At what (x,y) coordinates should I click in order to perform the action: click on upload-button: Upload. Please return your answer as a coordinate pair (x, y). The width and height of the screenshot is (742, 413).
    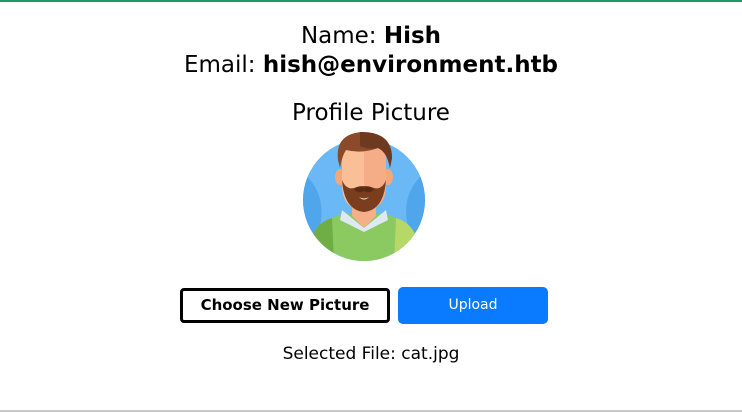
    Looking at the image, I should click on (473, 305).